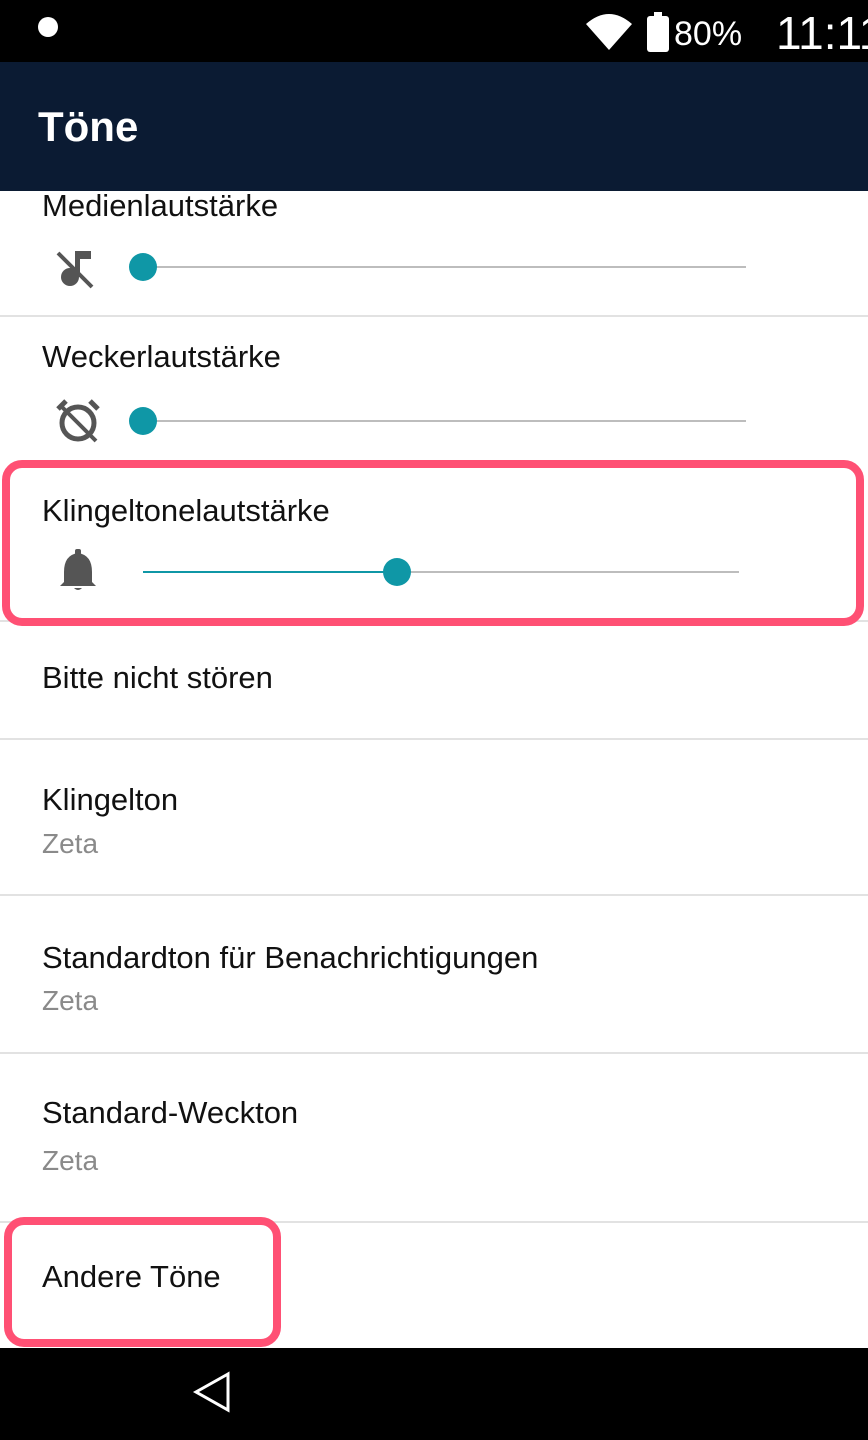 The height and width of the screenshot is (1440, 868). What do you see at coordinates (212, 1392) in the screenshot?
I see `back-icon` at bounding box center [212, 1392].